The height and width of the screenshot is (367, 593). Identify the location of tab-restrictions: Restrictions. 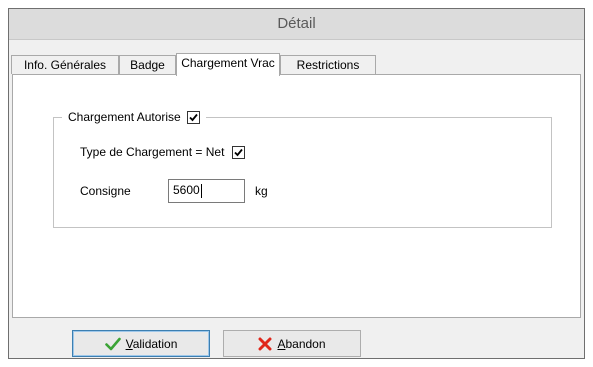
(328, 64).